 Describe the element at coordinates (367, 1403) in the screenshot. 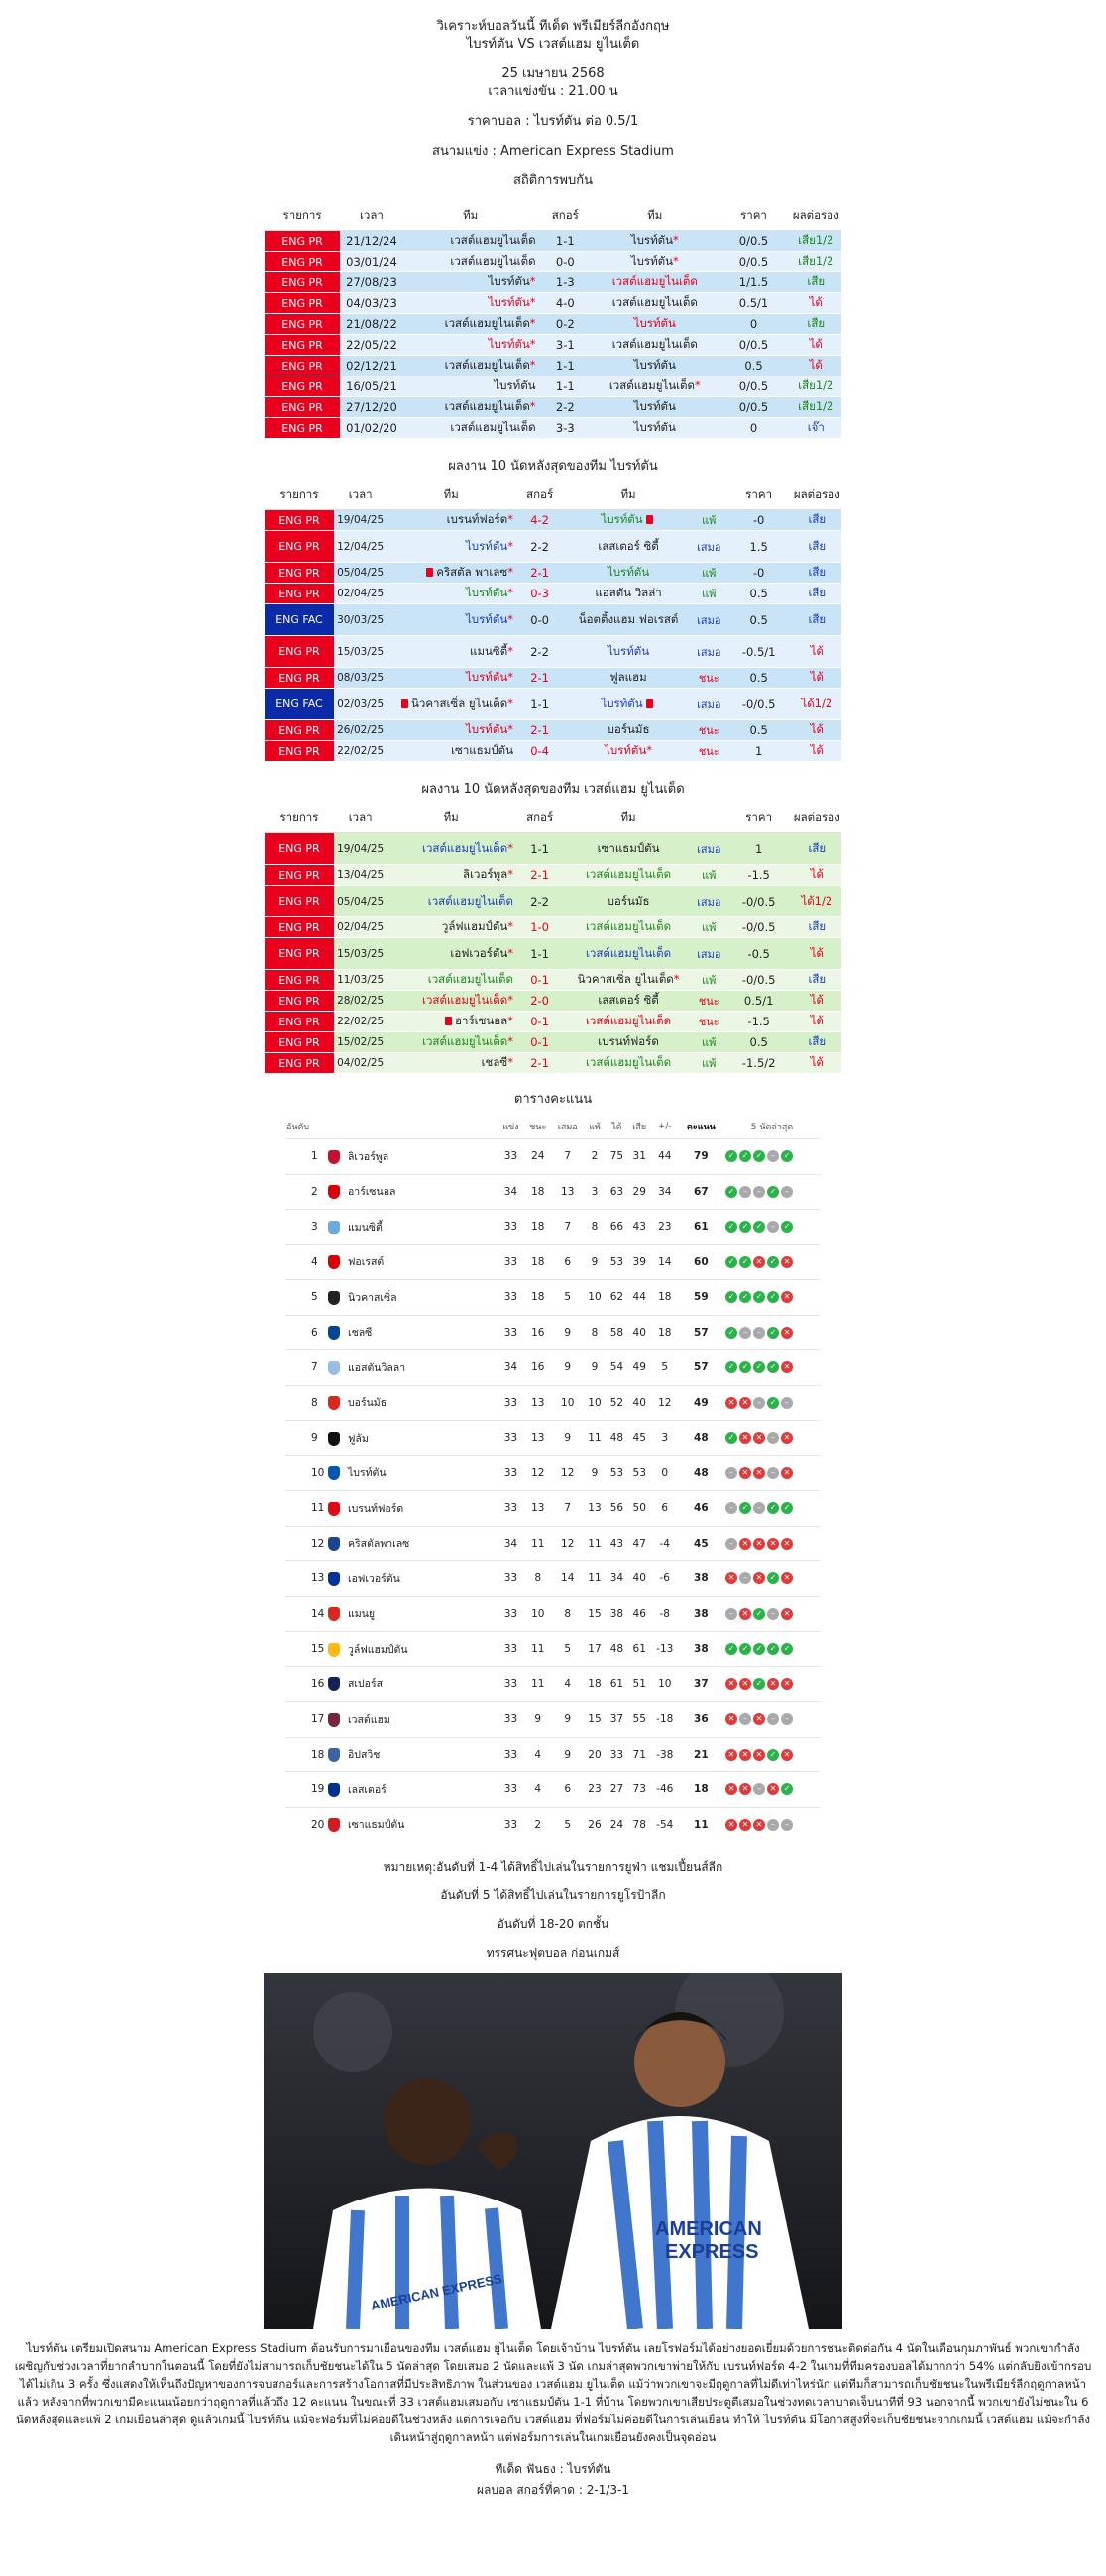

I see `team-name: บอร์นมัธ` at that location.